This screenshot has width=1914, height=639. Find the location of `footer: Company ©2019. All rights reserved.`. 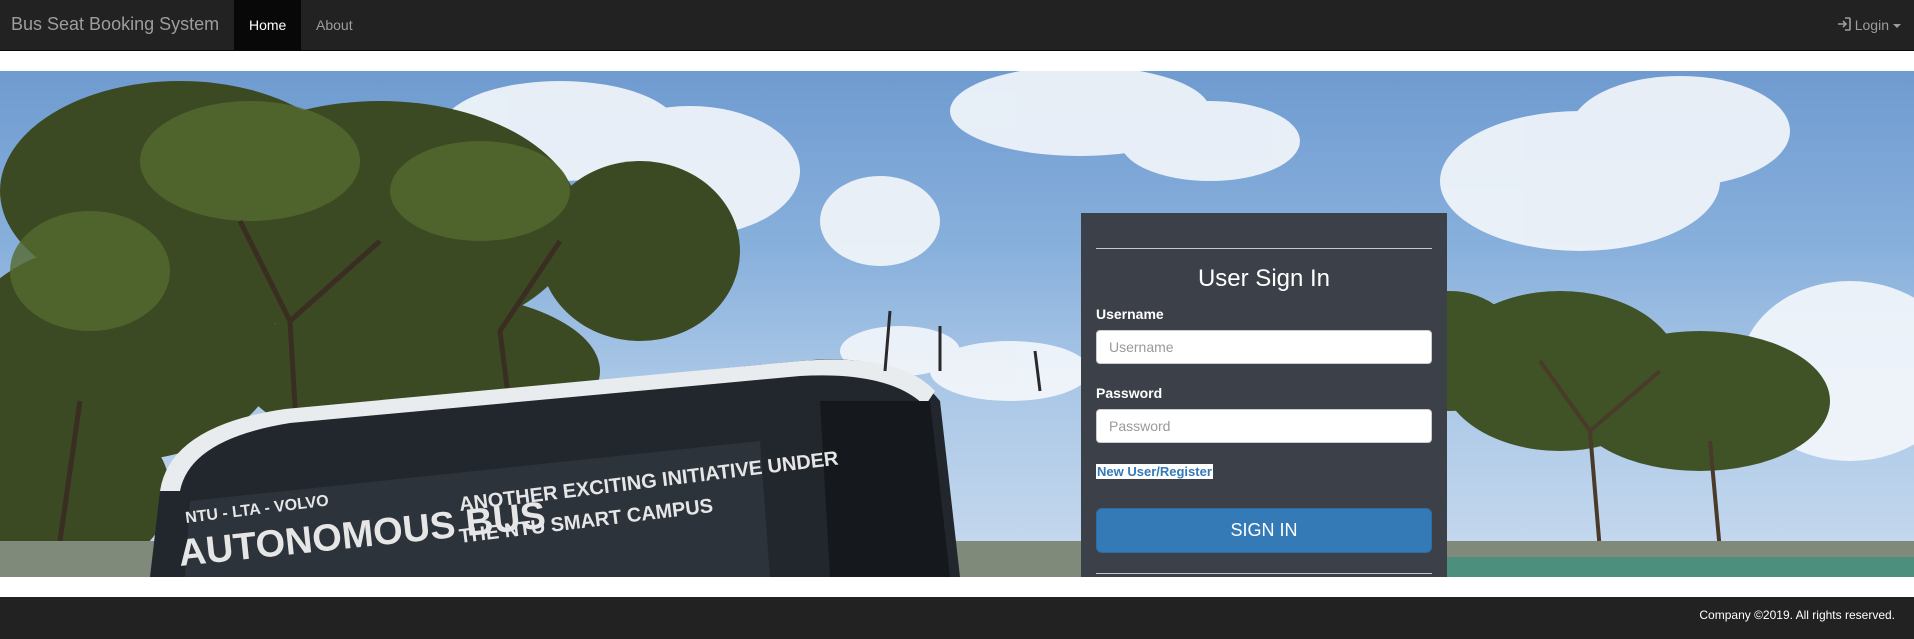

footer: Company ©2019. All rights reserved. is located at coordinates (957, 618).